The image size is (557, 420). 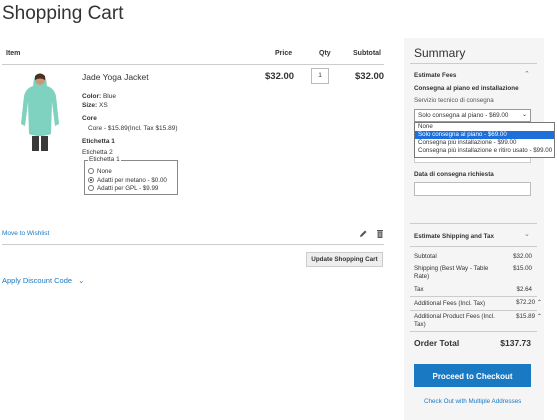 What do you see at coordinates (128, 188) in the screenshot?
I see `radio-label: Adatti per GPL - $9.99` at bounding box center [128, 188].